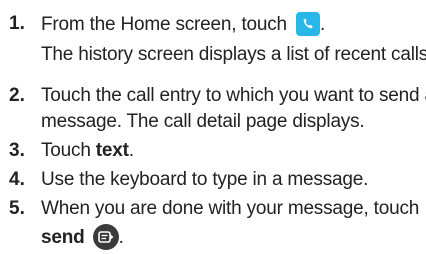  I want to click on step-1-line-1: From the Home screen, touch ., so click(183, 24).